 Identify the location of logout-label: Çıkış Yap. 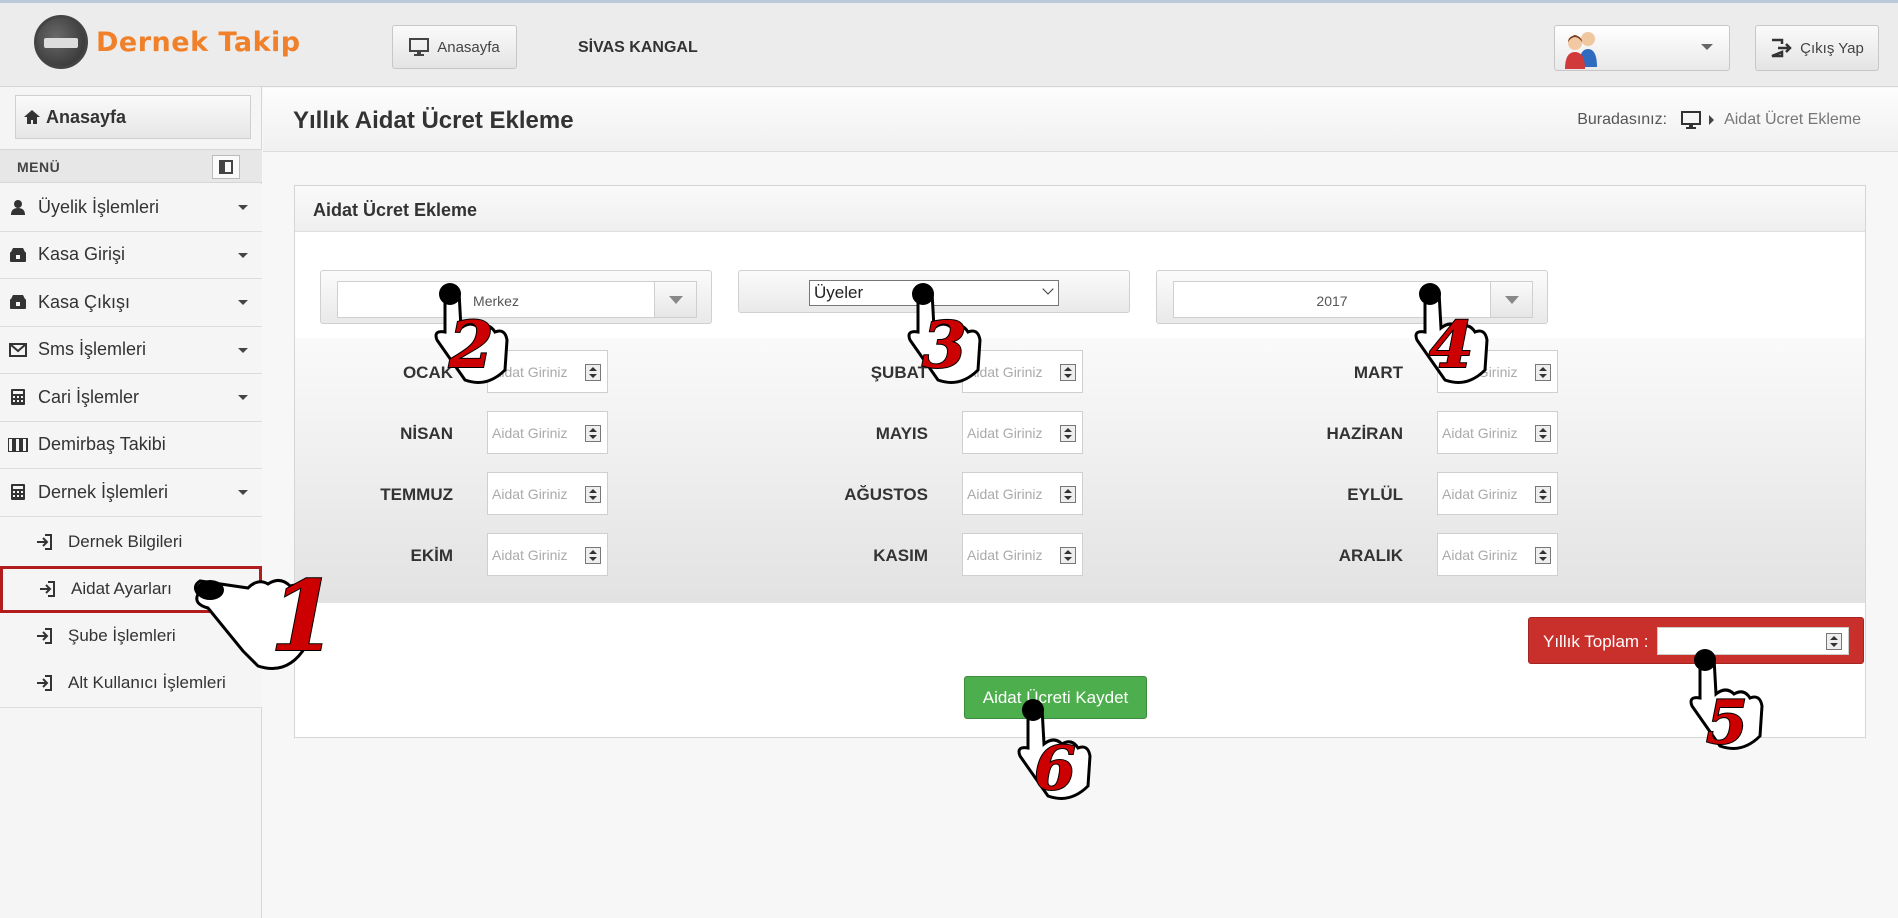
(1832, 48).